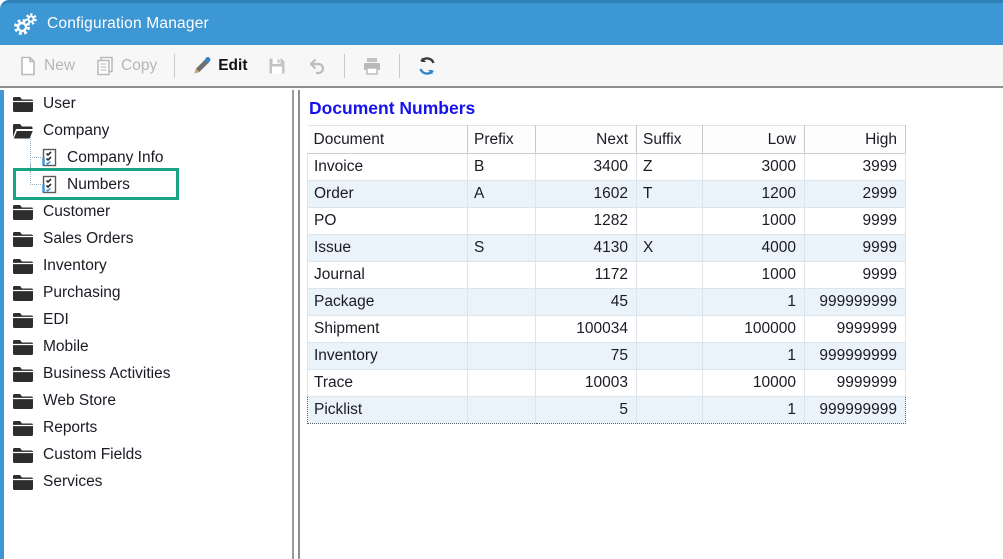  Describe the element at coordinates (126, 66) in the screenshot. I see `copy-button: Copy` at that location.